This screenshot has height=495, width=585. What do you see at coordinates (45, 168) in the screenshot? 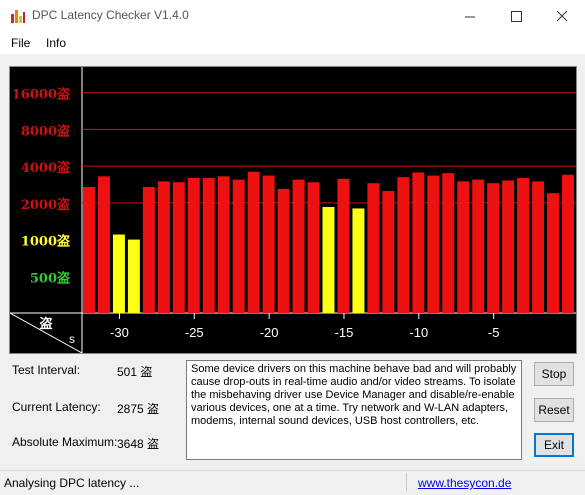
I see `y-tick-label: 4000盗` at bounding box center [45, 168].